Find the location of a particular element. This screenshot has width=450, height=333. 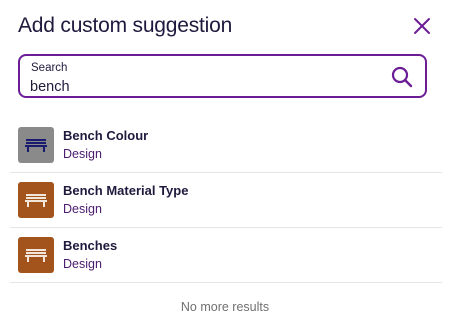

close-icon is located at coordinates (422, 26).